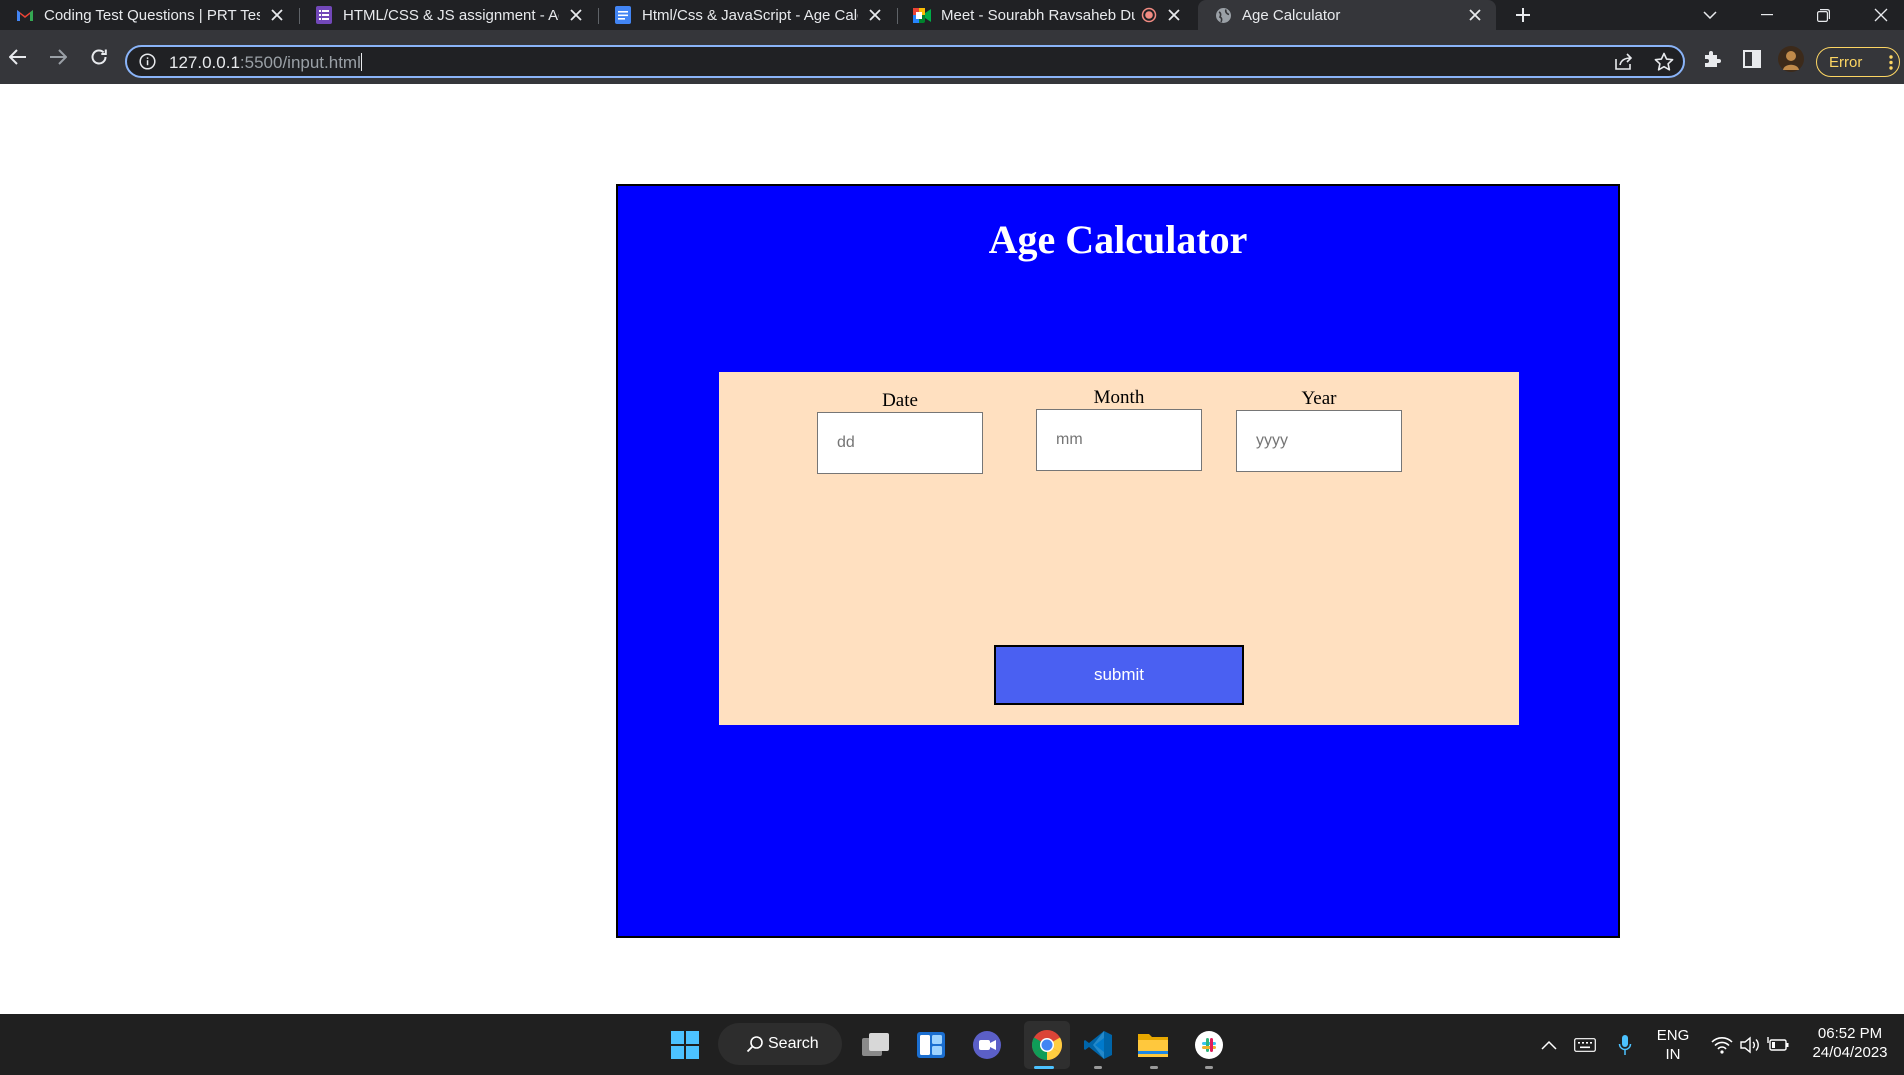 This screenshot has height=1075, width=1904. I want to click on recording-icon, so click(1149, 15).